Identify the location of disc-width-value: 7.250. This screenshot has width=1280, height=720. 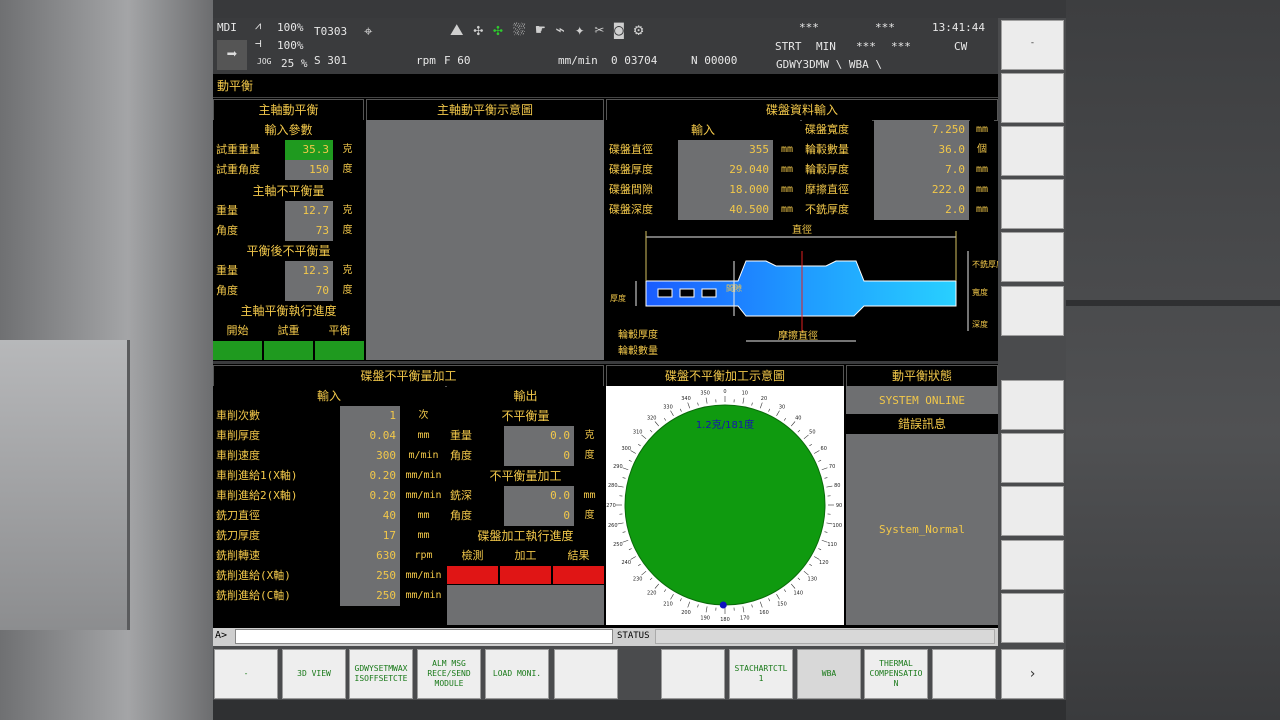
(921, 130).